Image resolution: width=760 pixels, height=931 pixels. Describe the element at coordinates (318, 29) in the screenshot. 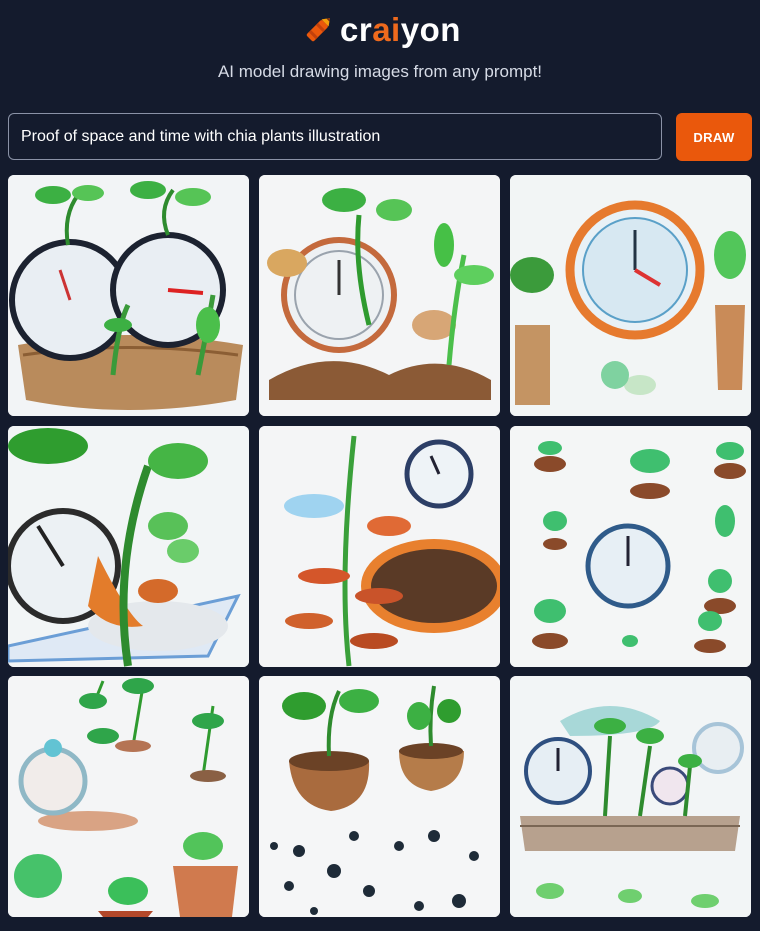

I see `crayon-icon` at that location.